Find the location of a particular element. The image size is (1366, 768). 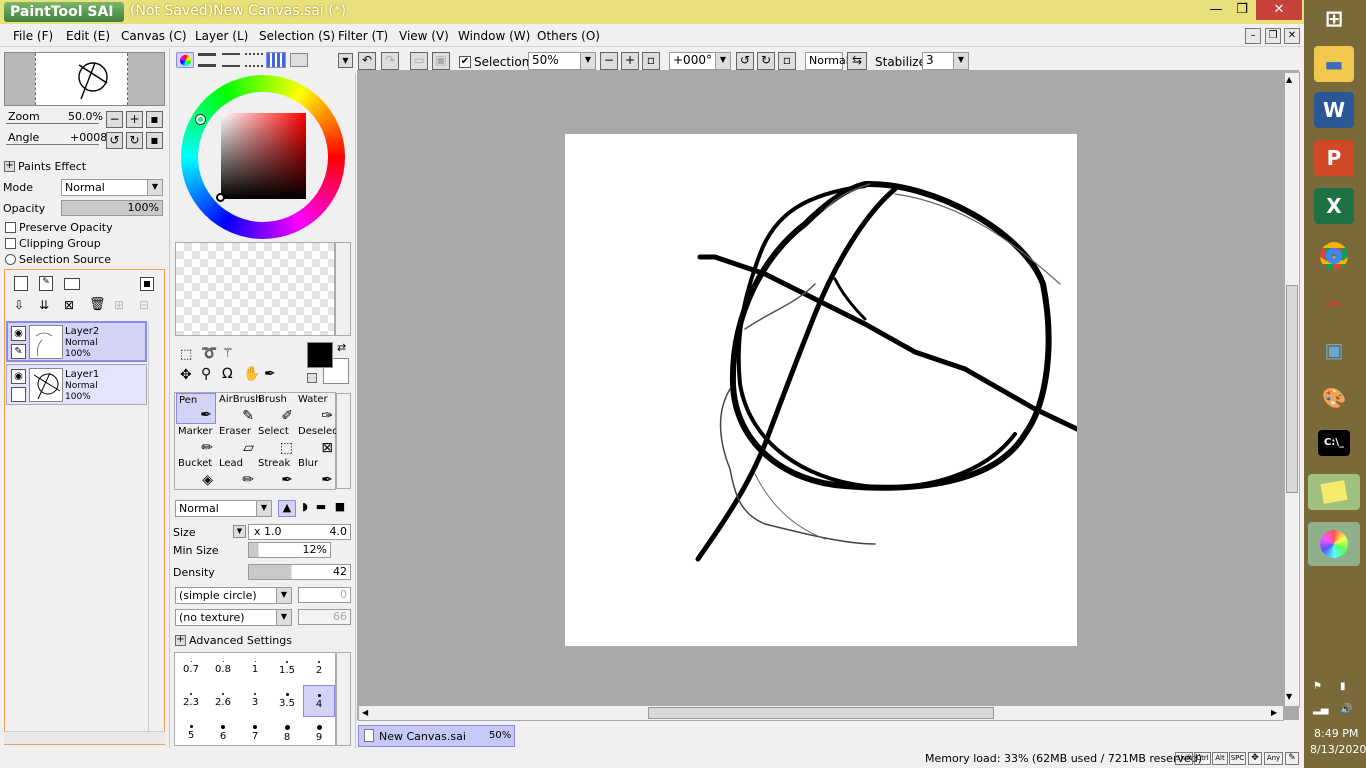

flip-horizontal-button: ⇆ is located at coordinates (857, 61).